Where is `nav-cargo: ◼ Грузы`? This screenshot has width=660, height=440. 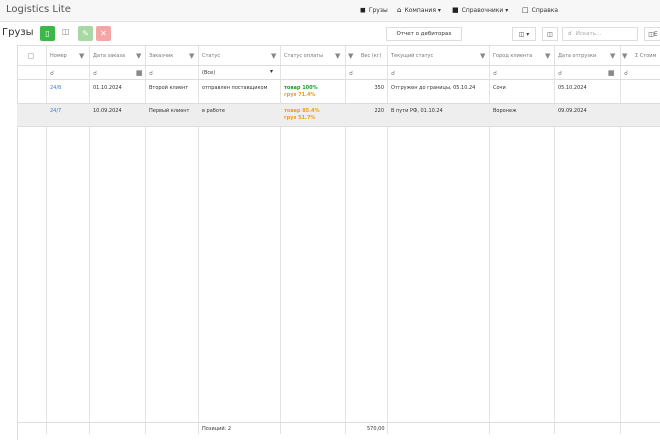 nav-cargo: ◼ Грузы is located at coordinates (374, 10).